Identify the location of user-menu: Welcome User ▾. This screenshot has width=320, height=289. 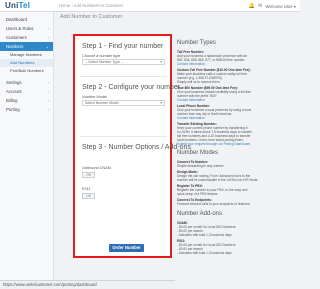
(280, 6).